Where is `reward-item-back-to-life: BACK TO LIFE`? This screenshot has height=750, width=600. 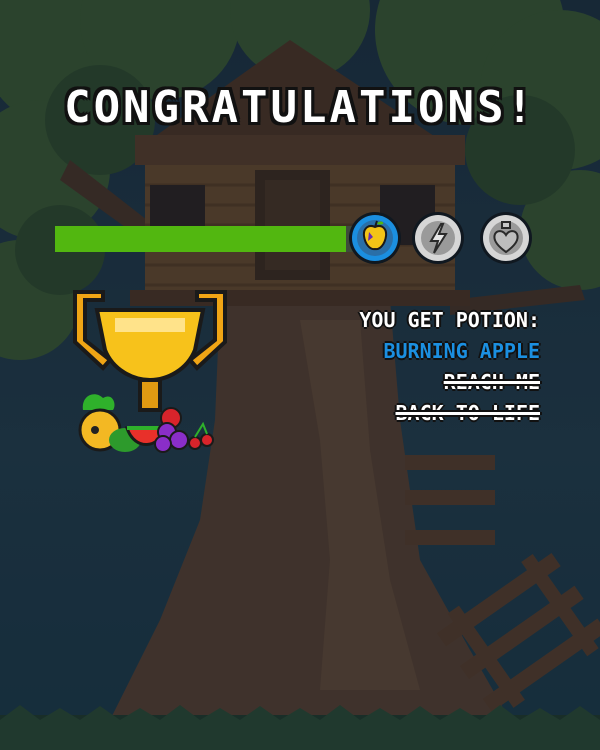
reward-item-back-to-life: BACK TO LIFE is located at coordinates (468, 413).